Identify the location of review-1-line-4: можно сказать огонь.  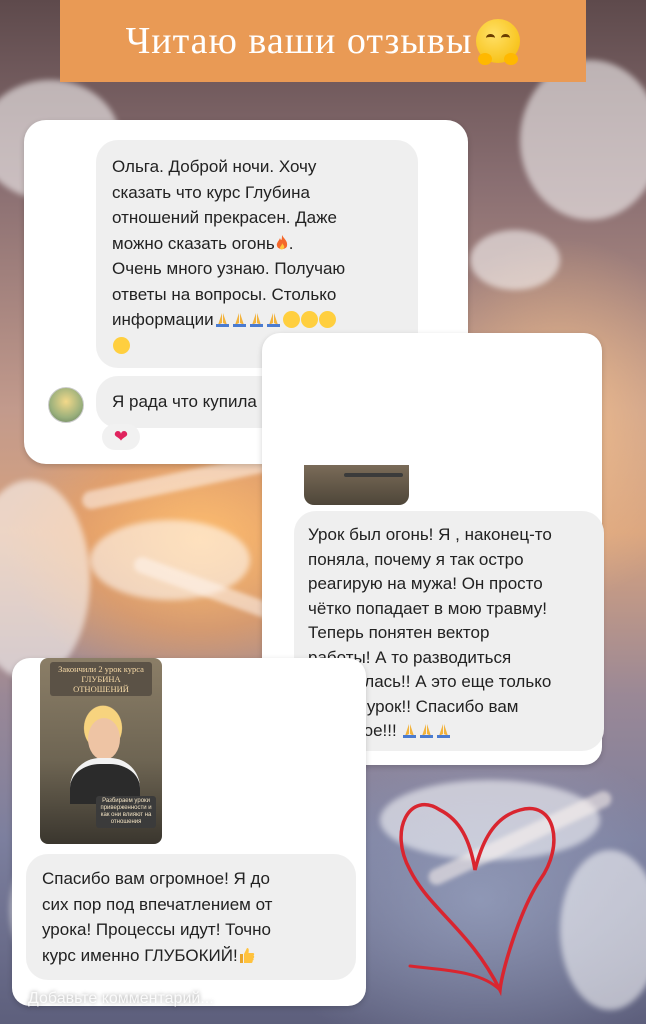
(193, 243).